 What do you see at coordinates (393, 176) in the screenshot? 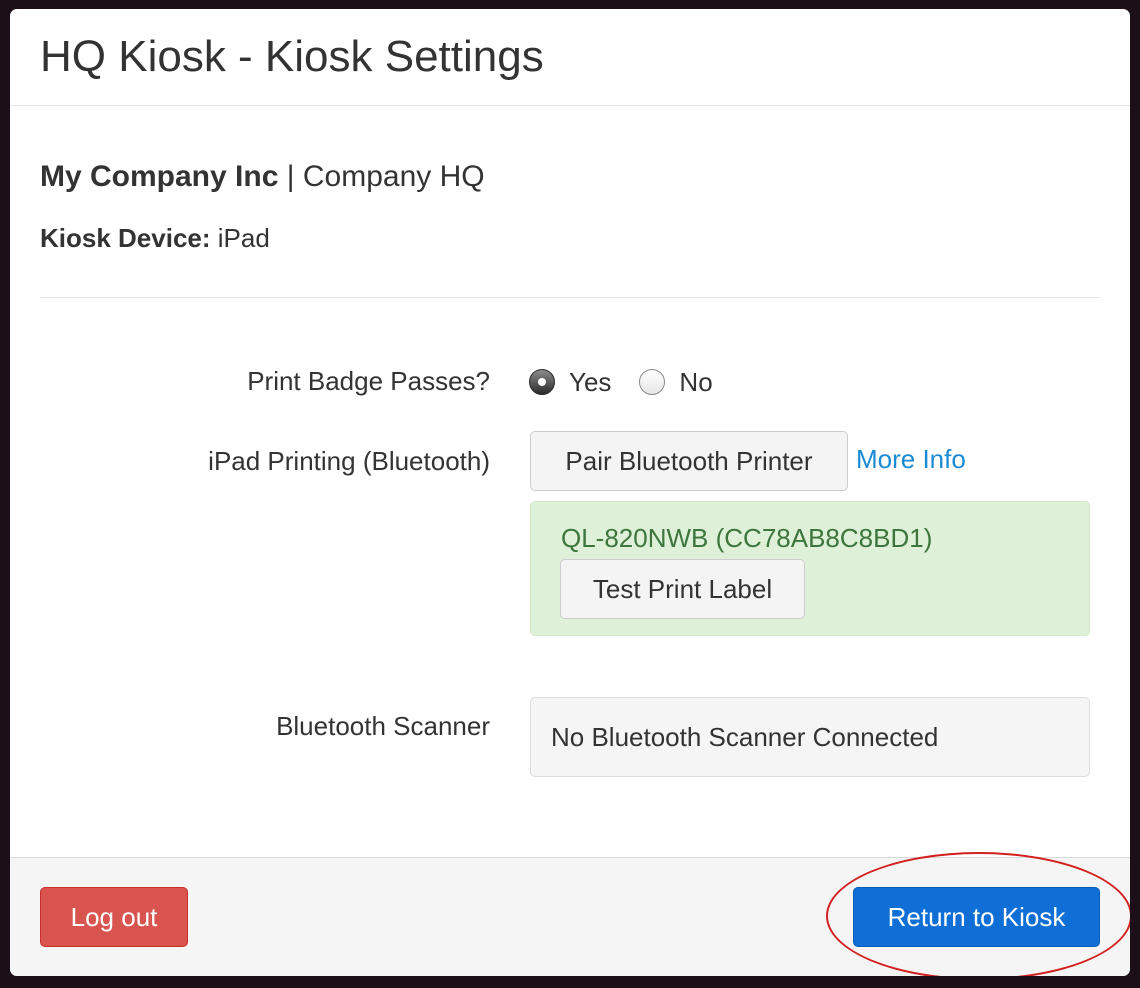
I see `company-location: Company HQ` at bounding box center [393, 176].